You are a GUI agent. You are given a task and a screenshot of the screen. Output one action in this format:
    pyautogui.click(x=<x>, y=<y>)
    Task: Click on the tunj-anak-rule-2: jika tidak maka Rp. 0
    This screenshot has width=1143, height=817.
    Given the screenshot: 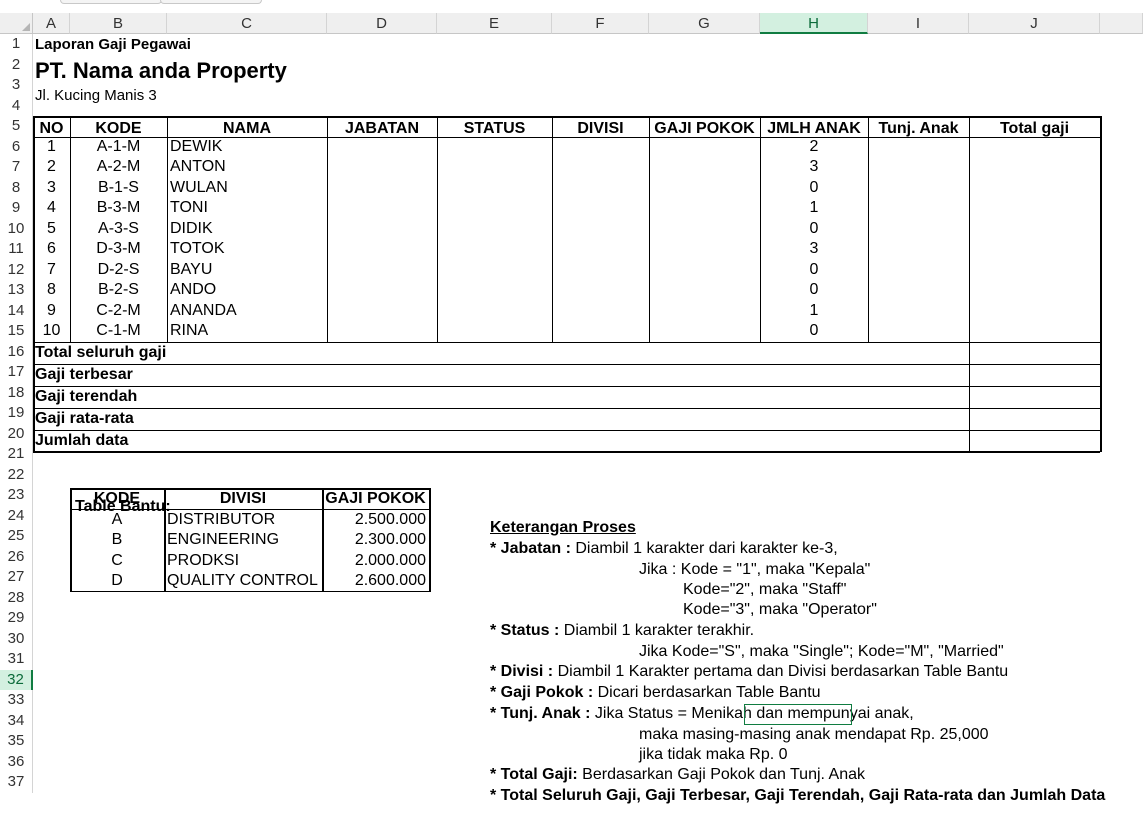 What is the action you would take?
    pyautogui.click(x=713, y=755)
    